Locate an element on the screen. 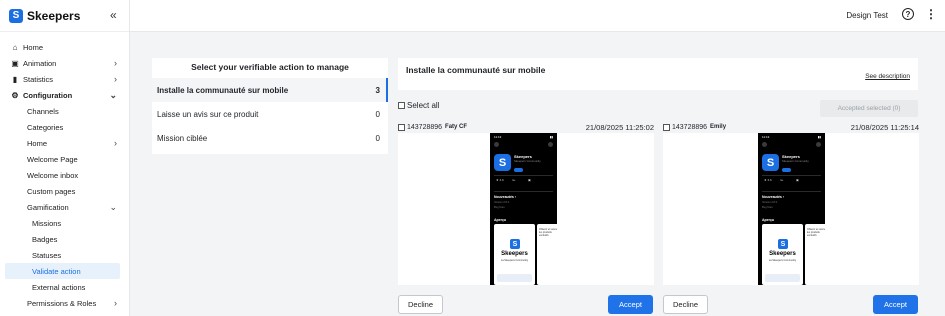 The image size is (945, 316). action-item: Laisse un avis sur ce produit 0 is located at coordinates (270, 114).